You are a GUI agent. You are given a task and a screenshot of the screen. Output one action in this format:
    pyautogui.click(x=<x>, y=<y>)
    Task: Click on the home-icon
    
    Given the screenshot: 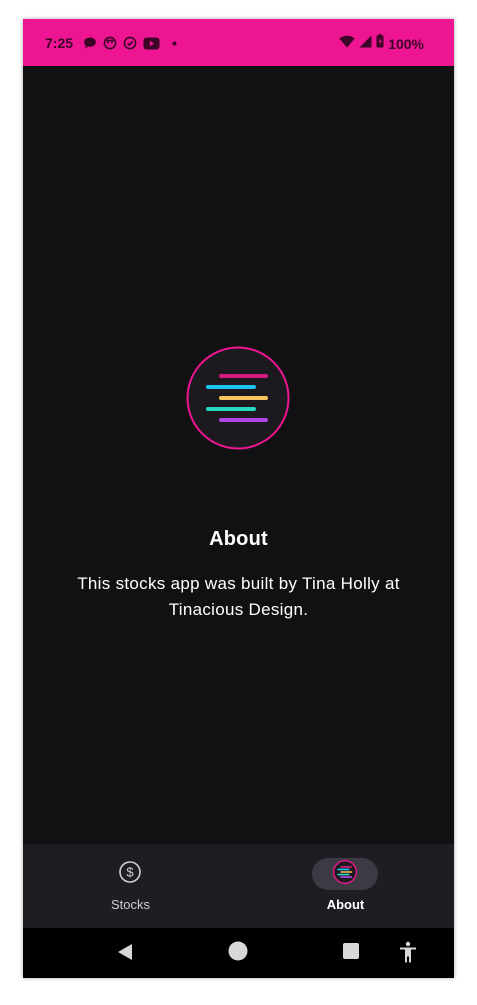 What is the action you would take?
    pyautogui.click(x=238, y=953)
    